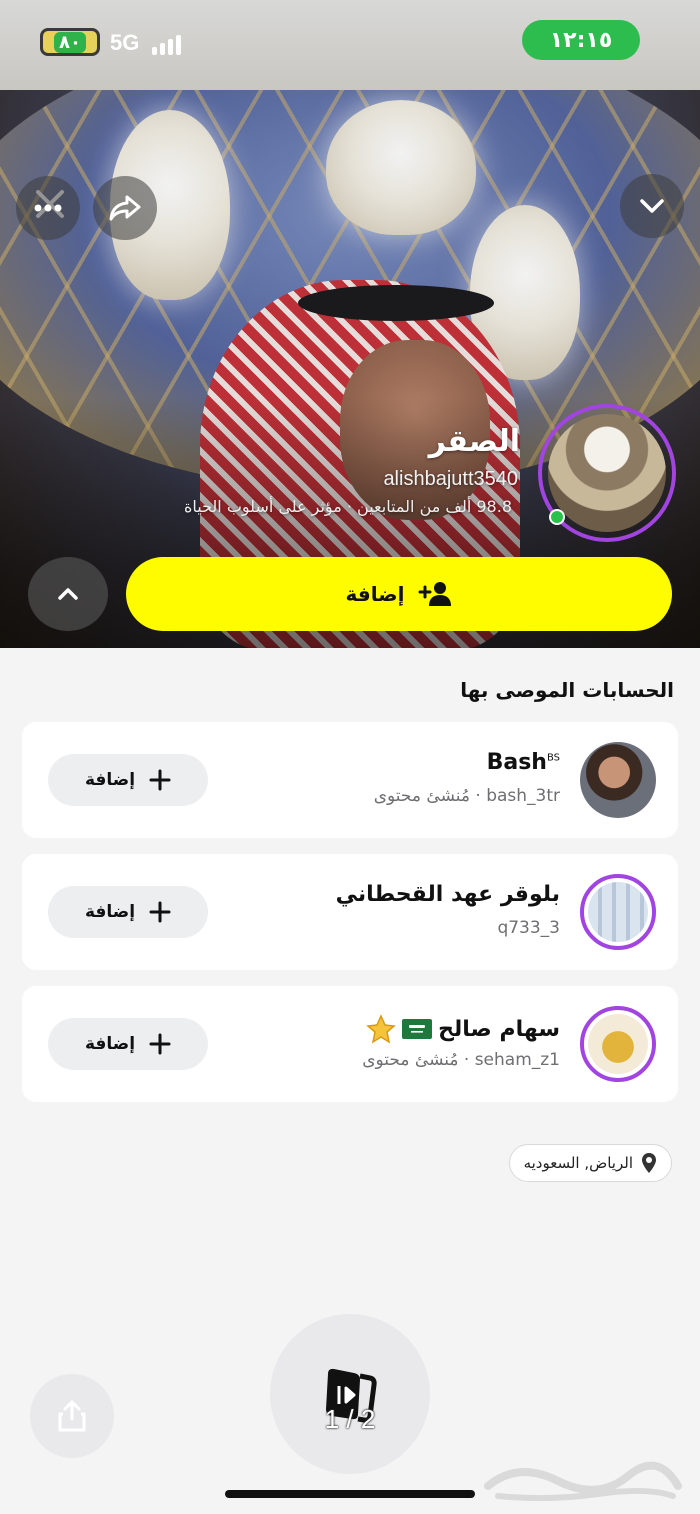 This screenshot has height=1514, width=700. I want to click on recommended-card: BashBS bash_3tr · مُنشئ محتوى إضافة, so click(350, 780).